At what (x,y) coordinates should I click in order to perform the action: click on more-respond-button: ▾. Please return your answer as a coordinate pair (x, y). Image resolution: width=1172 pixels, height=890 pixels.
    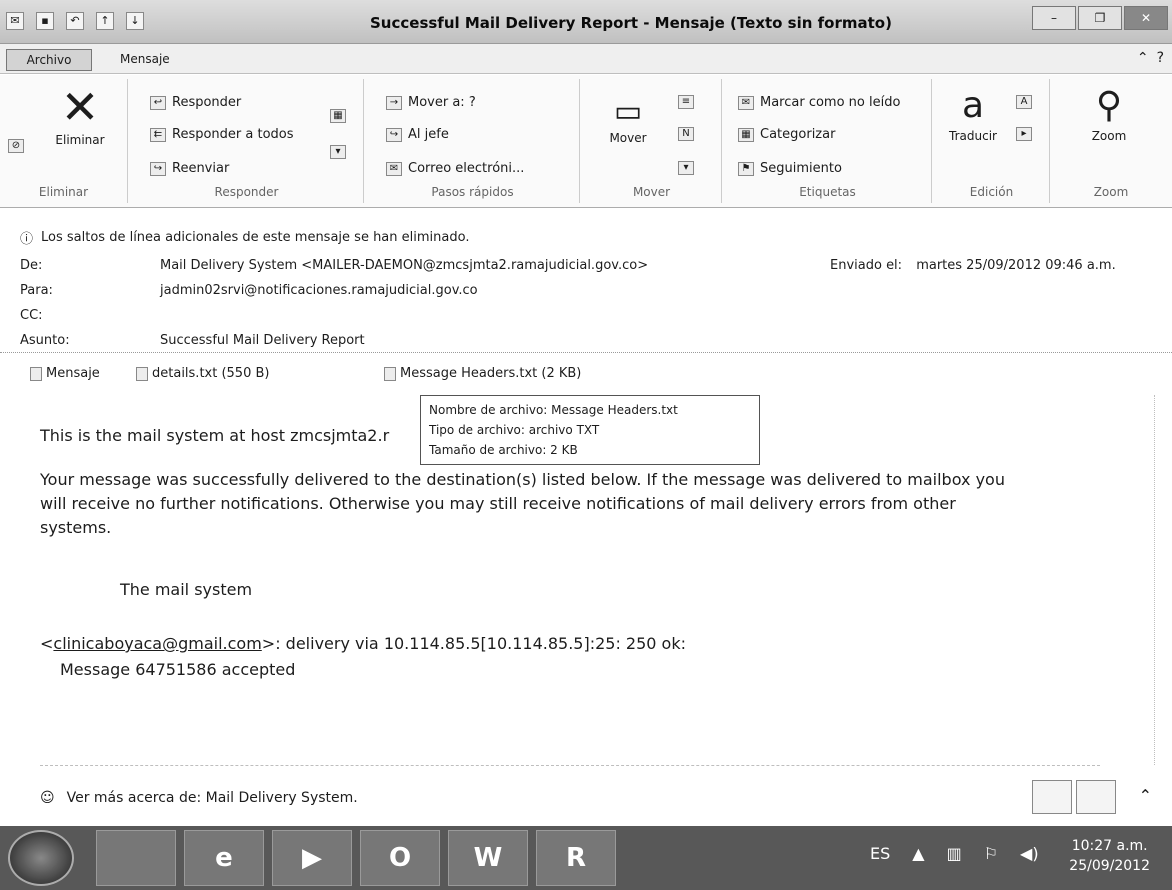
    Looking at the image, I should click on (338, 152).